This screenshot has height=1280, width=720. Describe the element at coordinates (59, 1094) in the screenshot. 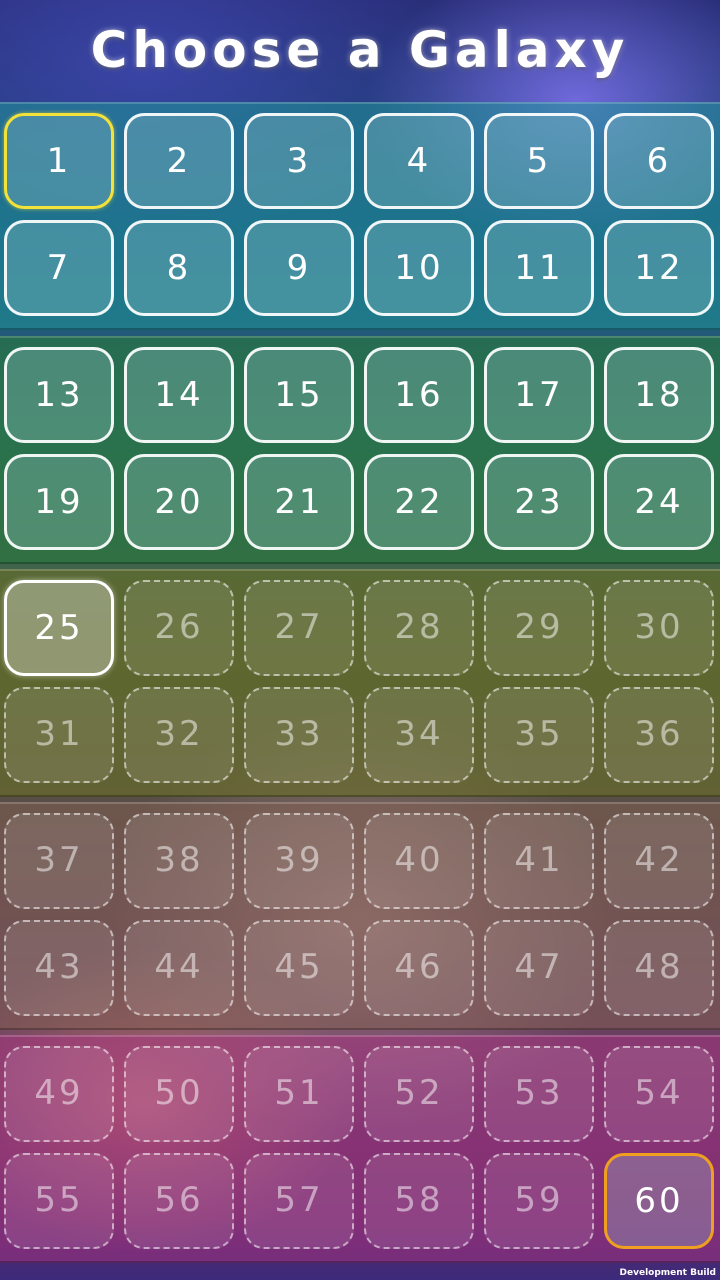

I see `galaxy-49-button: 49` at that location.